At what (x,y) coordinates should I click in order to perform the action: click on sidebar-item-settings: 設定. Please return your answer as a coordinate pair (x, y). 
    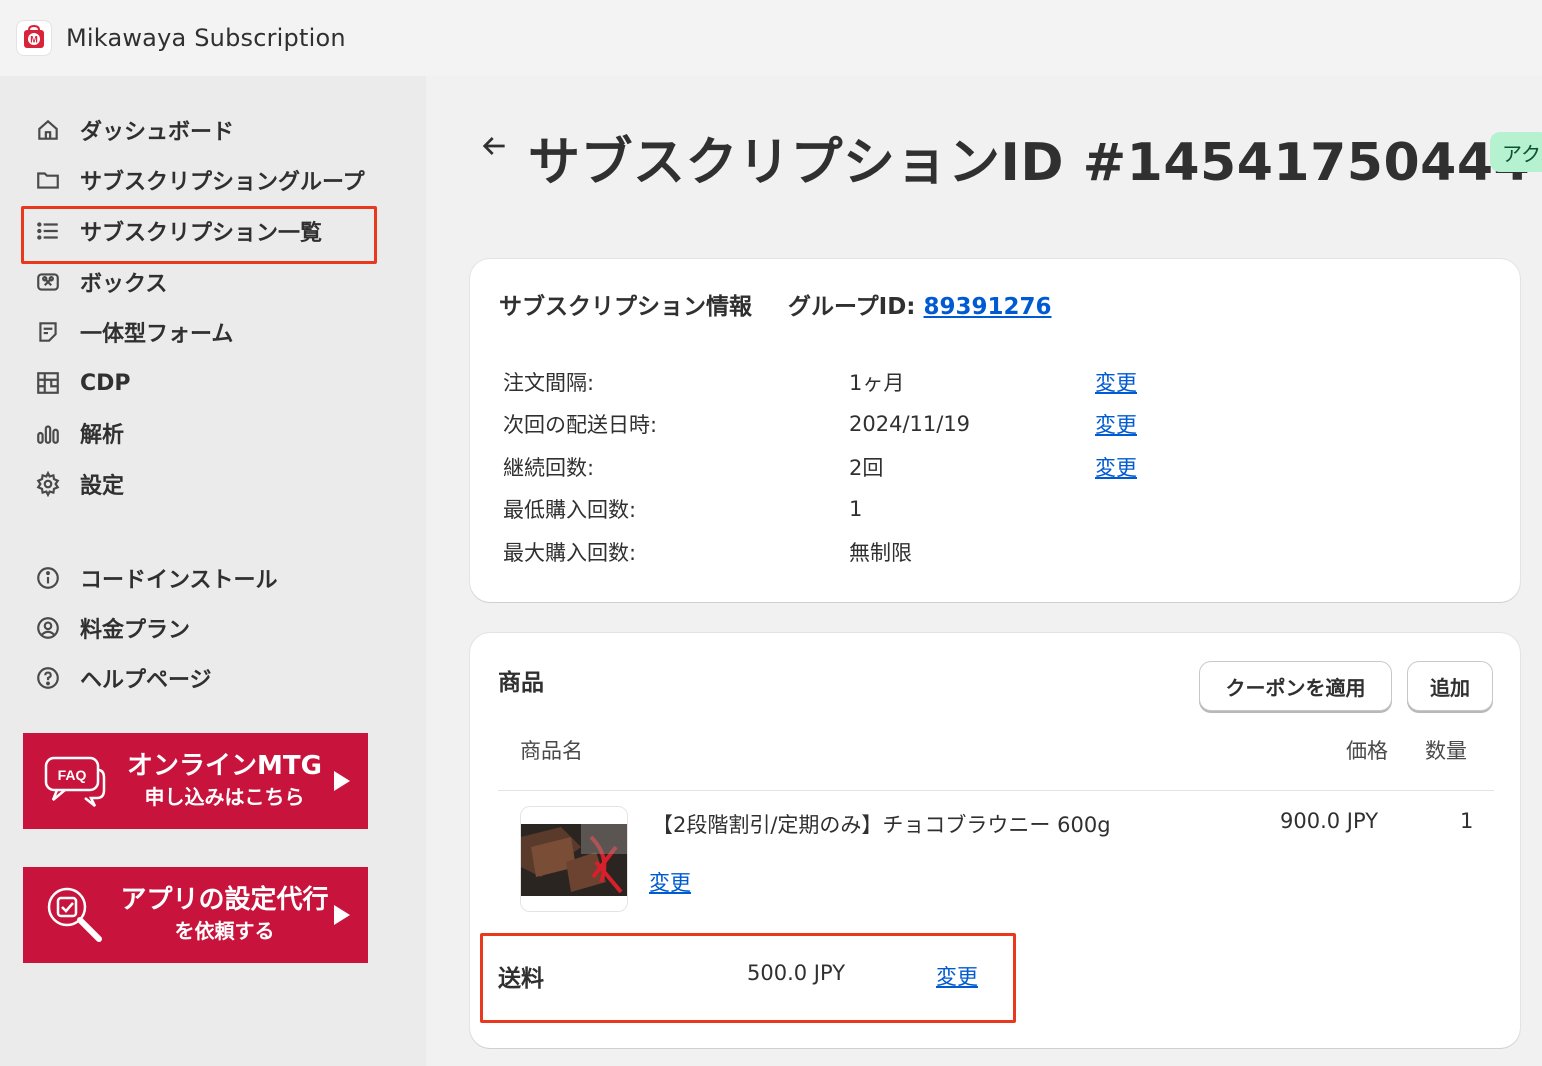
    Looking at the image, I should click on (78, 484).